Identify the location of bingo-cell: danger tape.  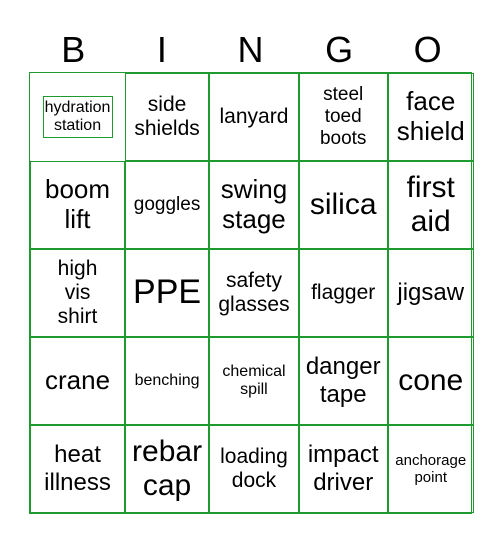
(343, 381).